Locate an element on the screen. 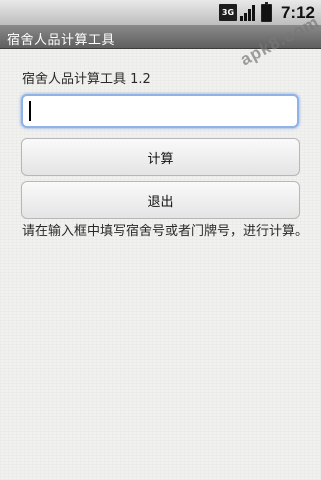 The image size is (321, 480). network-3g-icon: 3G is located at coordinates (227, 12).